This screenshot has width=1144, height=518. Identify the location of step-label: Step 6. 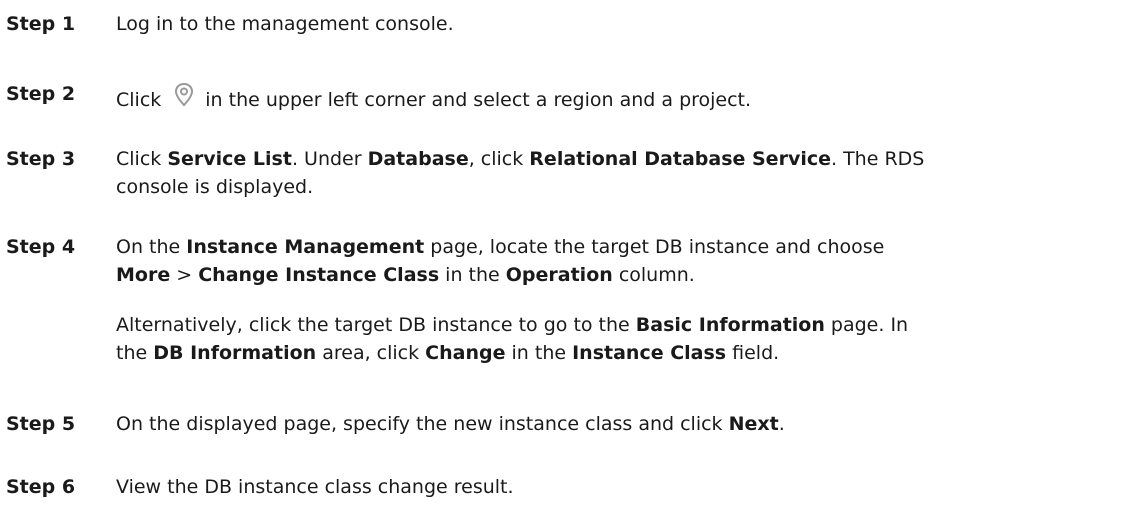
(41, 487).